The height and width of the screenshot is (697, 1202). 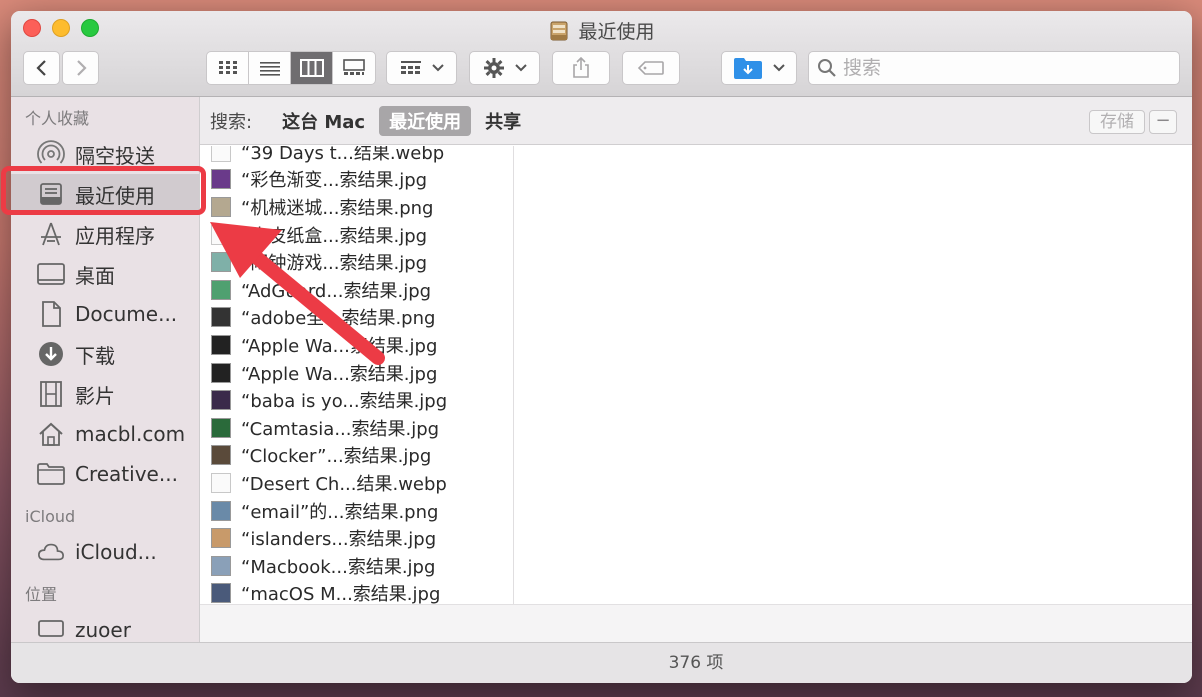 What do you see at coordinates (337, 208) in the screenshot?
I see `file-name: “机械迷城...索结果.png` at bounding box center [337, 208].